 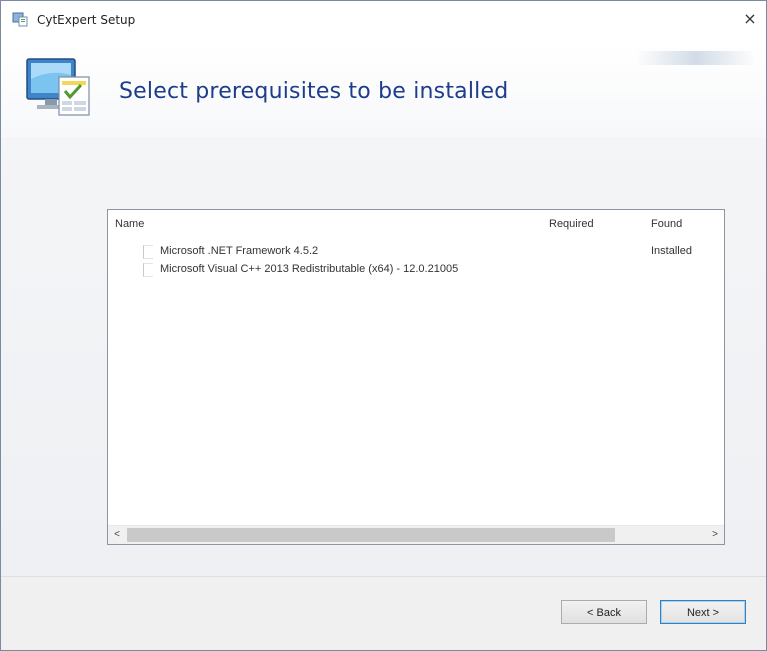 What do you see at coordinates (20, 19) in the screenshot?
I see `setup-app-icon` at bounding box center [20, 19].